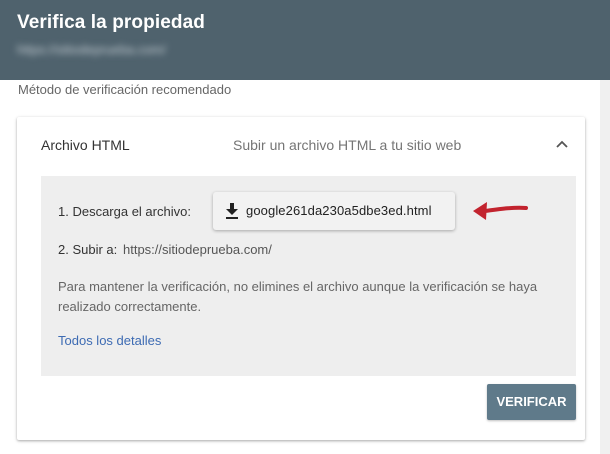 This screenshot has width=610, height=454. I want to click on step-download-label: 1. Descarga el archivo:, so click(124, 211).